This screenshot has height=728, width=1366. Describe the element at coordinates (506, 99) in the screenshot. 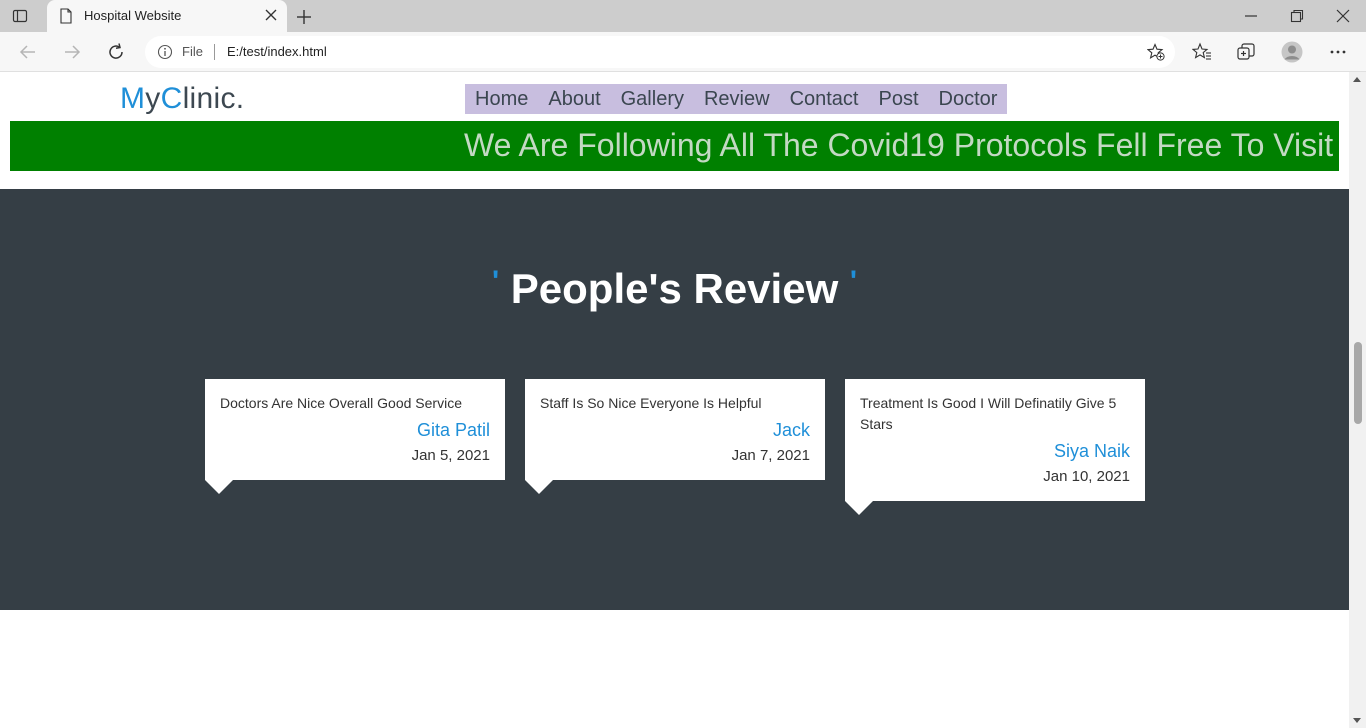

I see `nav-link-home: Home` at that location.